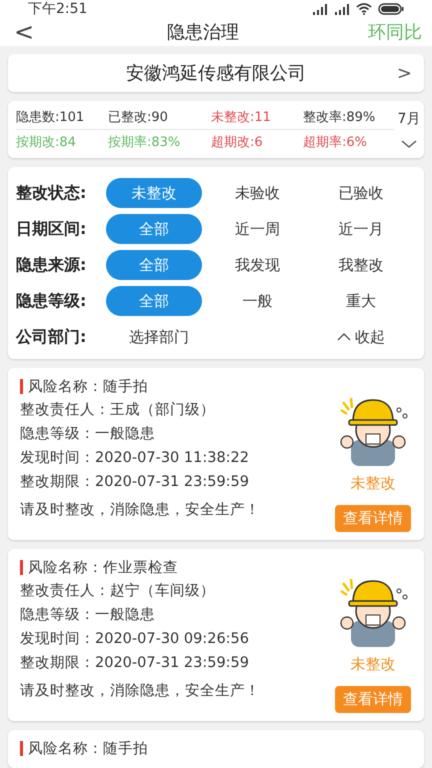  Describe the element at coordinates (154, 193) in the screenshot. I see `filter-option: 未整改` at that location.